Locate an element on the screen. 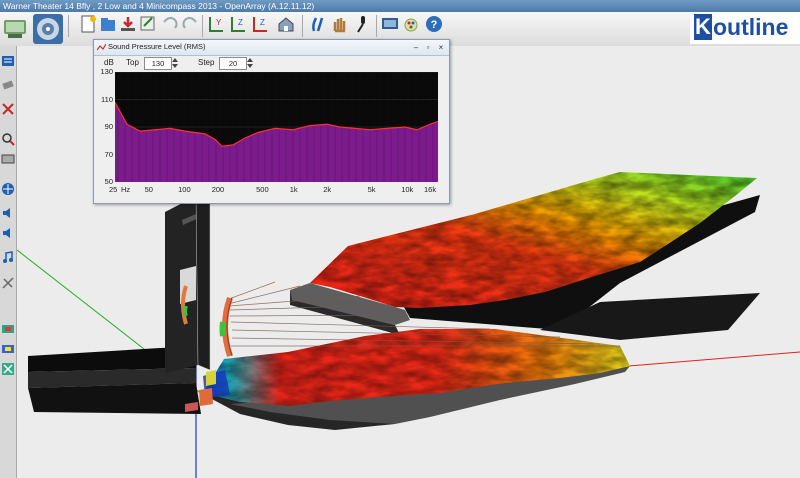  spl-plot is located at coordinates (276, 127).